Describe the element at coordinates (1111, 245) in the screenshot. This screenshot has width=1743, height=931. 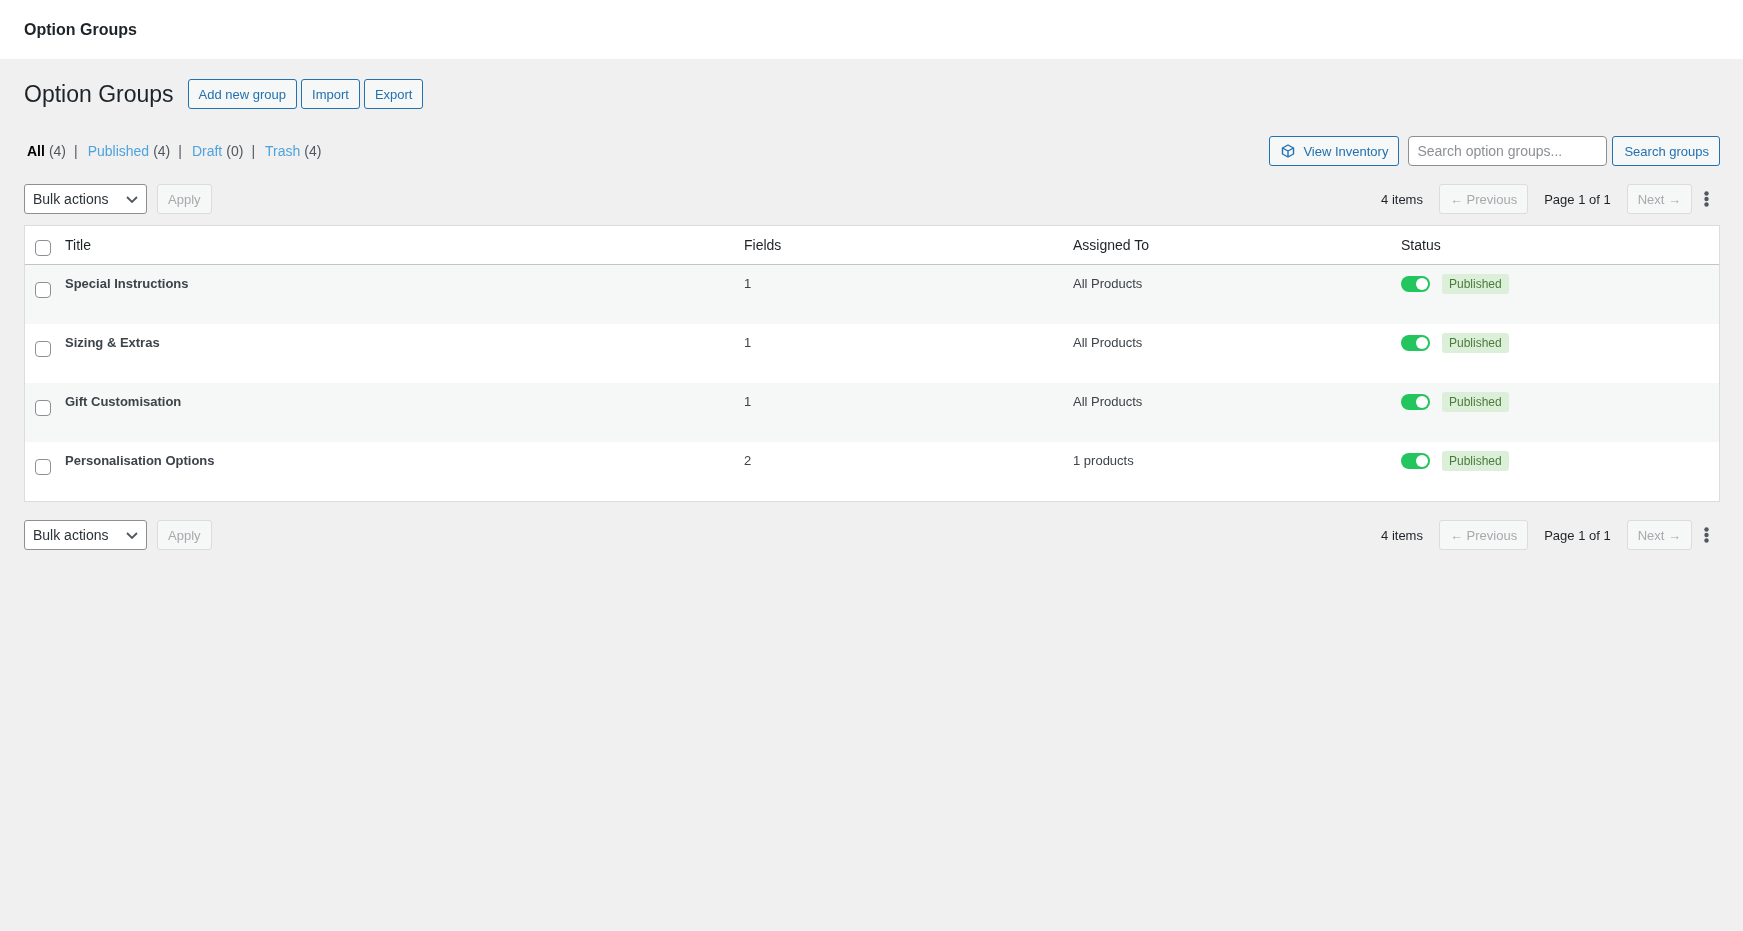
I see `column-heading: Assigned To` at that location.